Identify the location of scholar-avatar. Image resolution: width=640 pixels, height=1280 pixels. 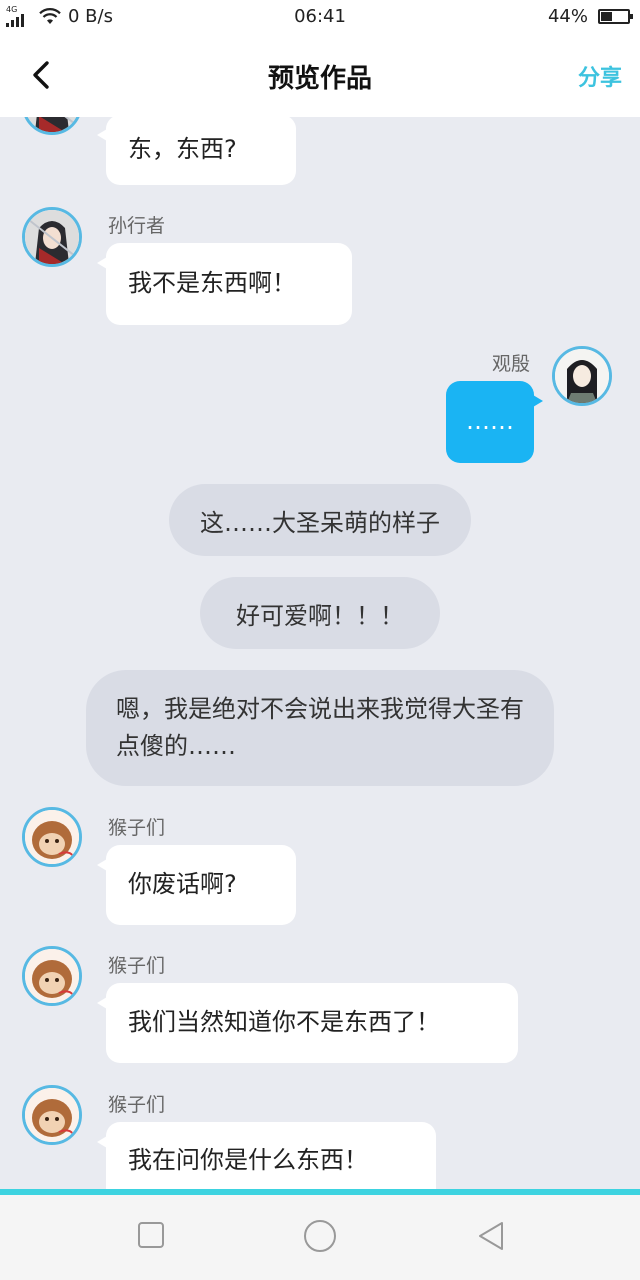
(582, 376).